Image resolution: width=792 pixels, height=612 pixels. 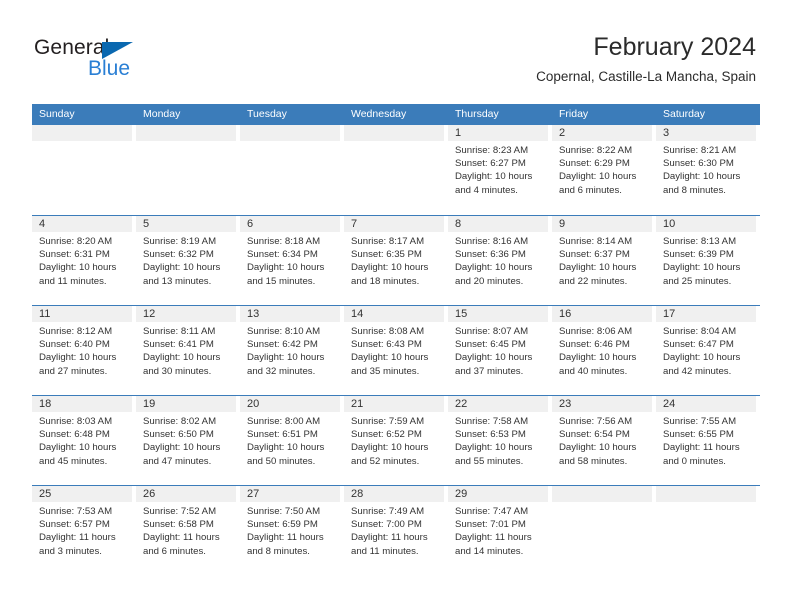 What do you see at coordinates (498, 133) in the screenshot?
I see `day-number: 1` at bounding box center [498, 133].